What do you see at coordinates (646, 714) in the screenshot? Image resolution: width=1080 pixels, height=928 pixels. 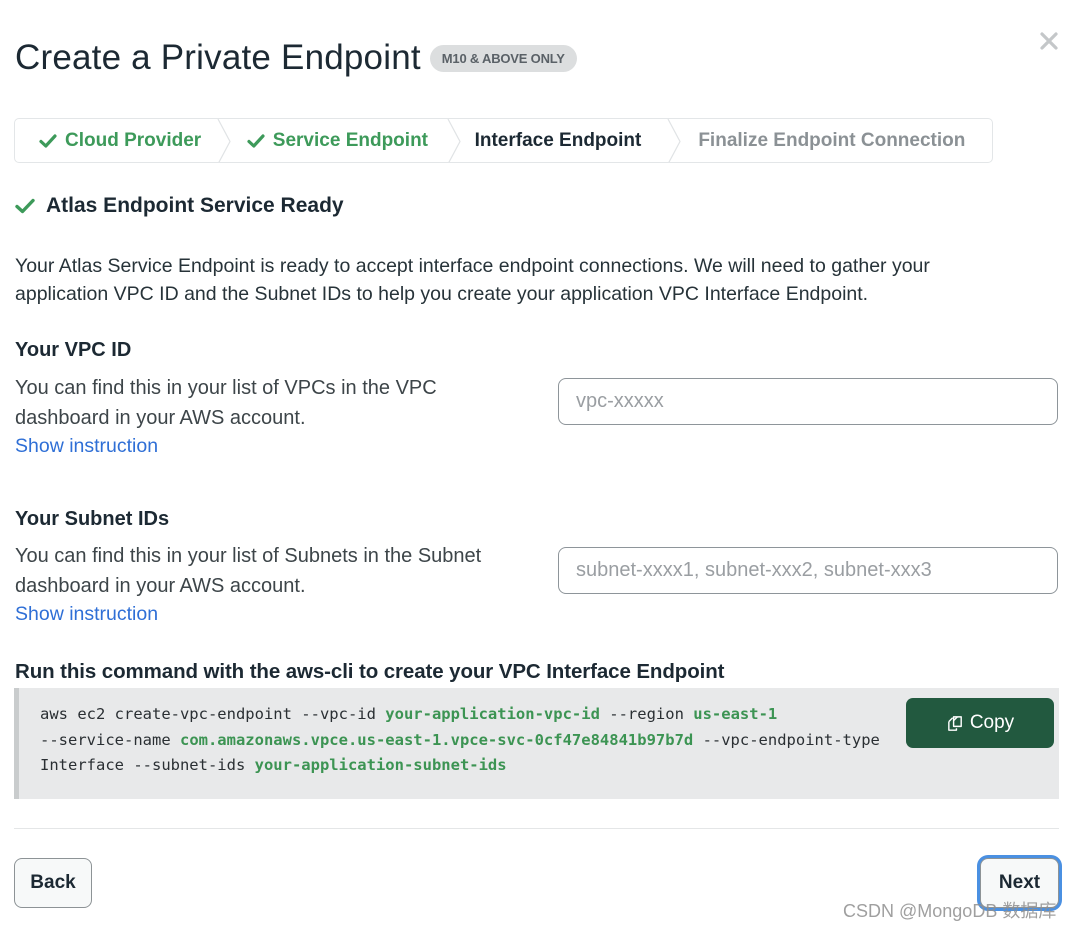 I see `cmd-part: --region` at bounding box center [646, 714].